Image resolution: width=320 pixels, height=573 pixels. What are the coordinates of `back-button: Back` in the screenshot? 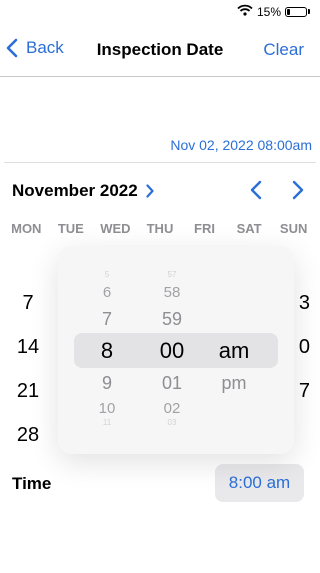 It's located at (35, 48).